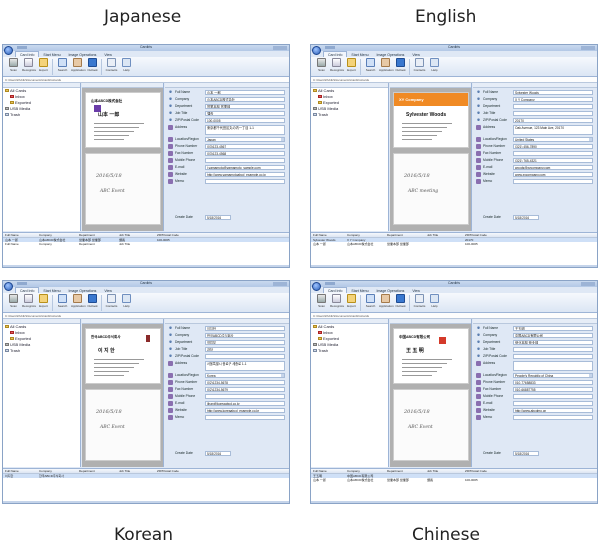 This screenshot has height=559, width=600. I want to click on field-input: 20170, so click(553, 120).